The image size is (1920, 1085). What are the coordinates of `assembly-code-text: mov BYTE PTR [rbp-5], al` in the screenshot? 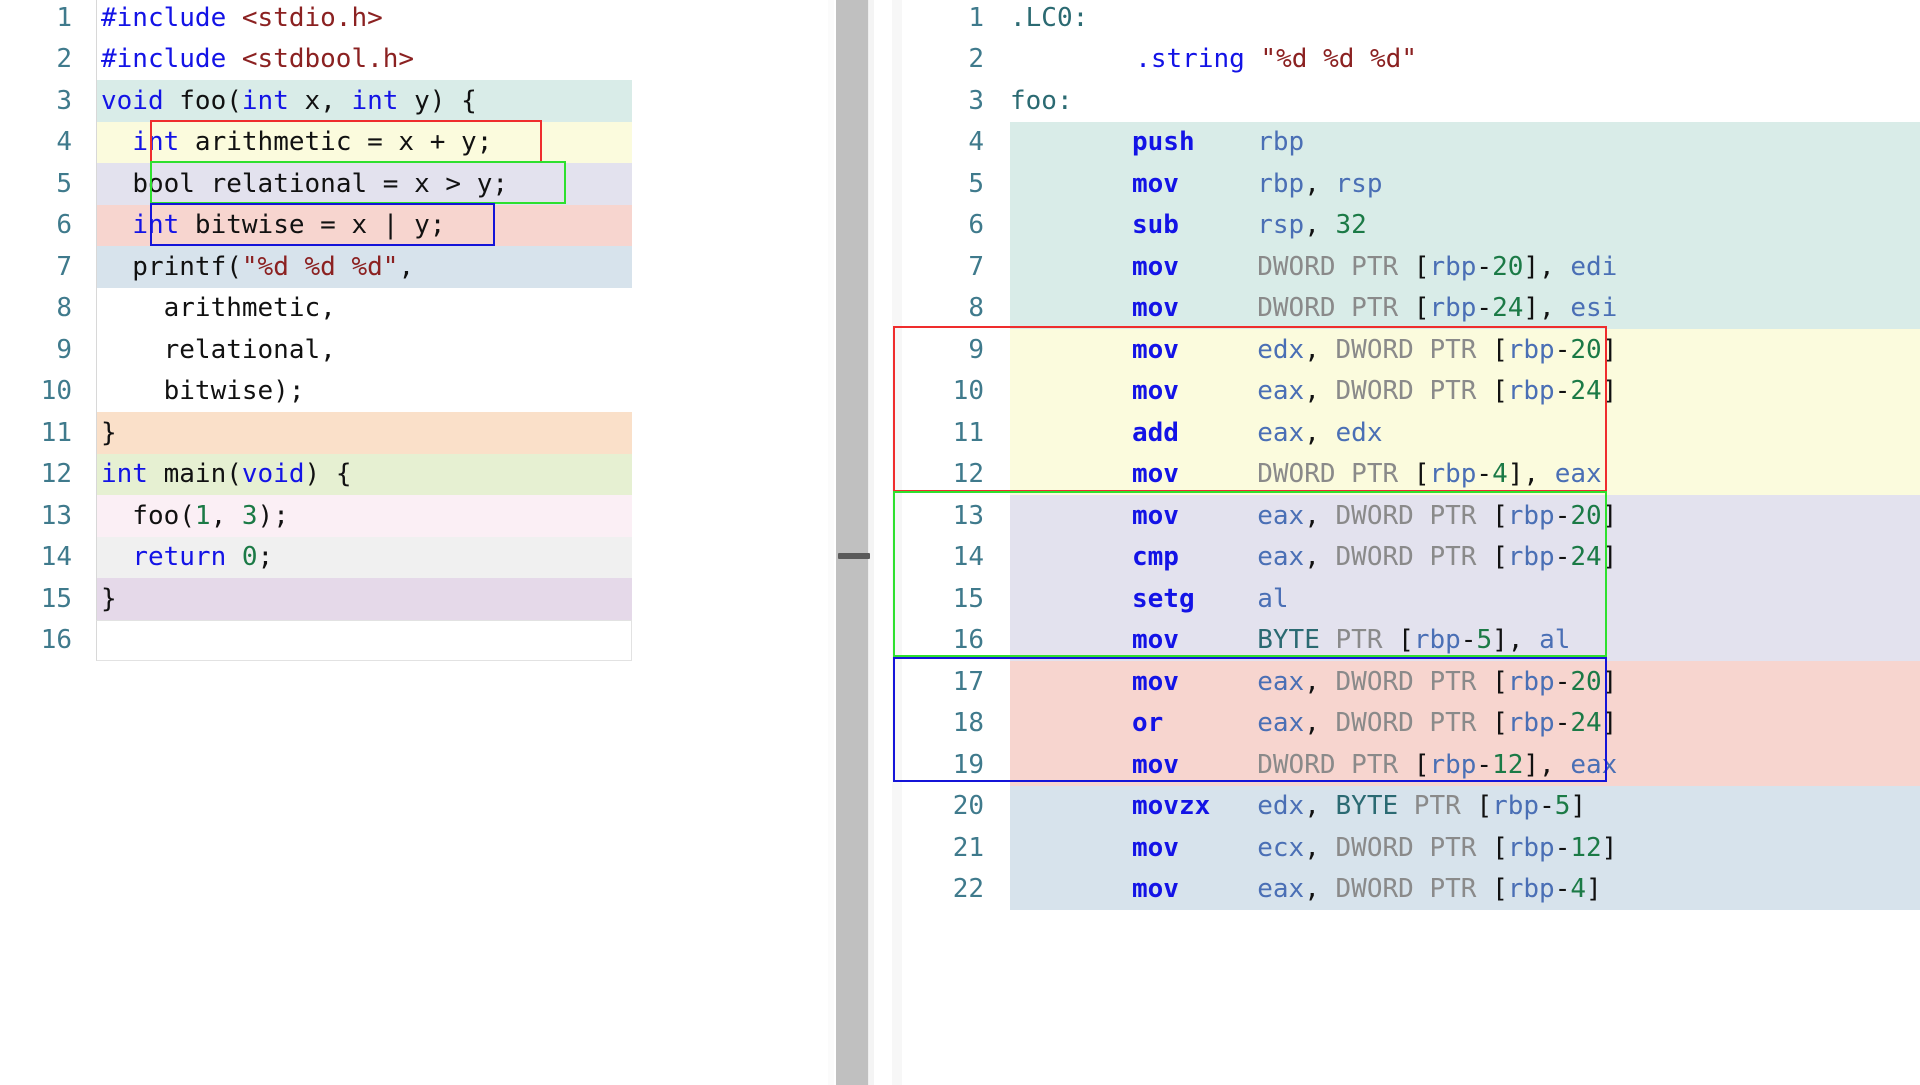 It's located at (1465, 640).